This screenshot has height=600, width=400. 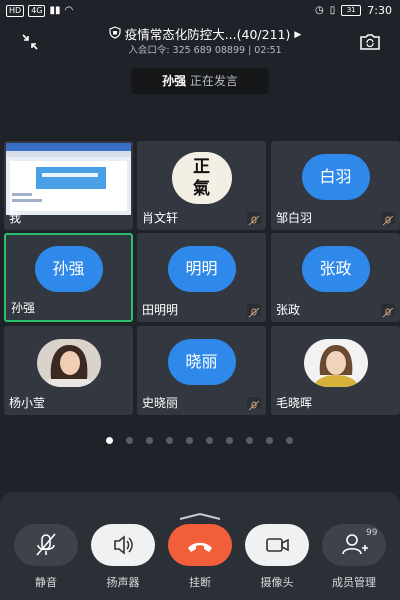 I want to click on camera-button, so click(x=277, y=545).